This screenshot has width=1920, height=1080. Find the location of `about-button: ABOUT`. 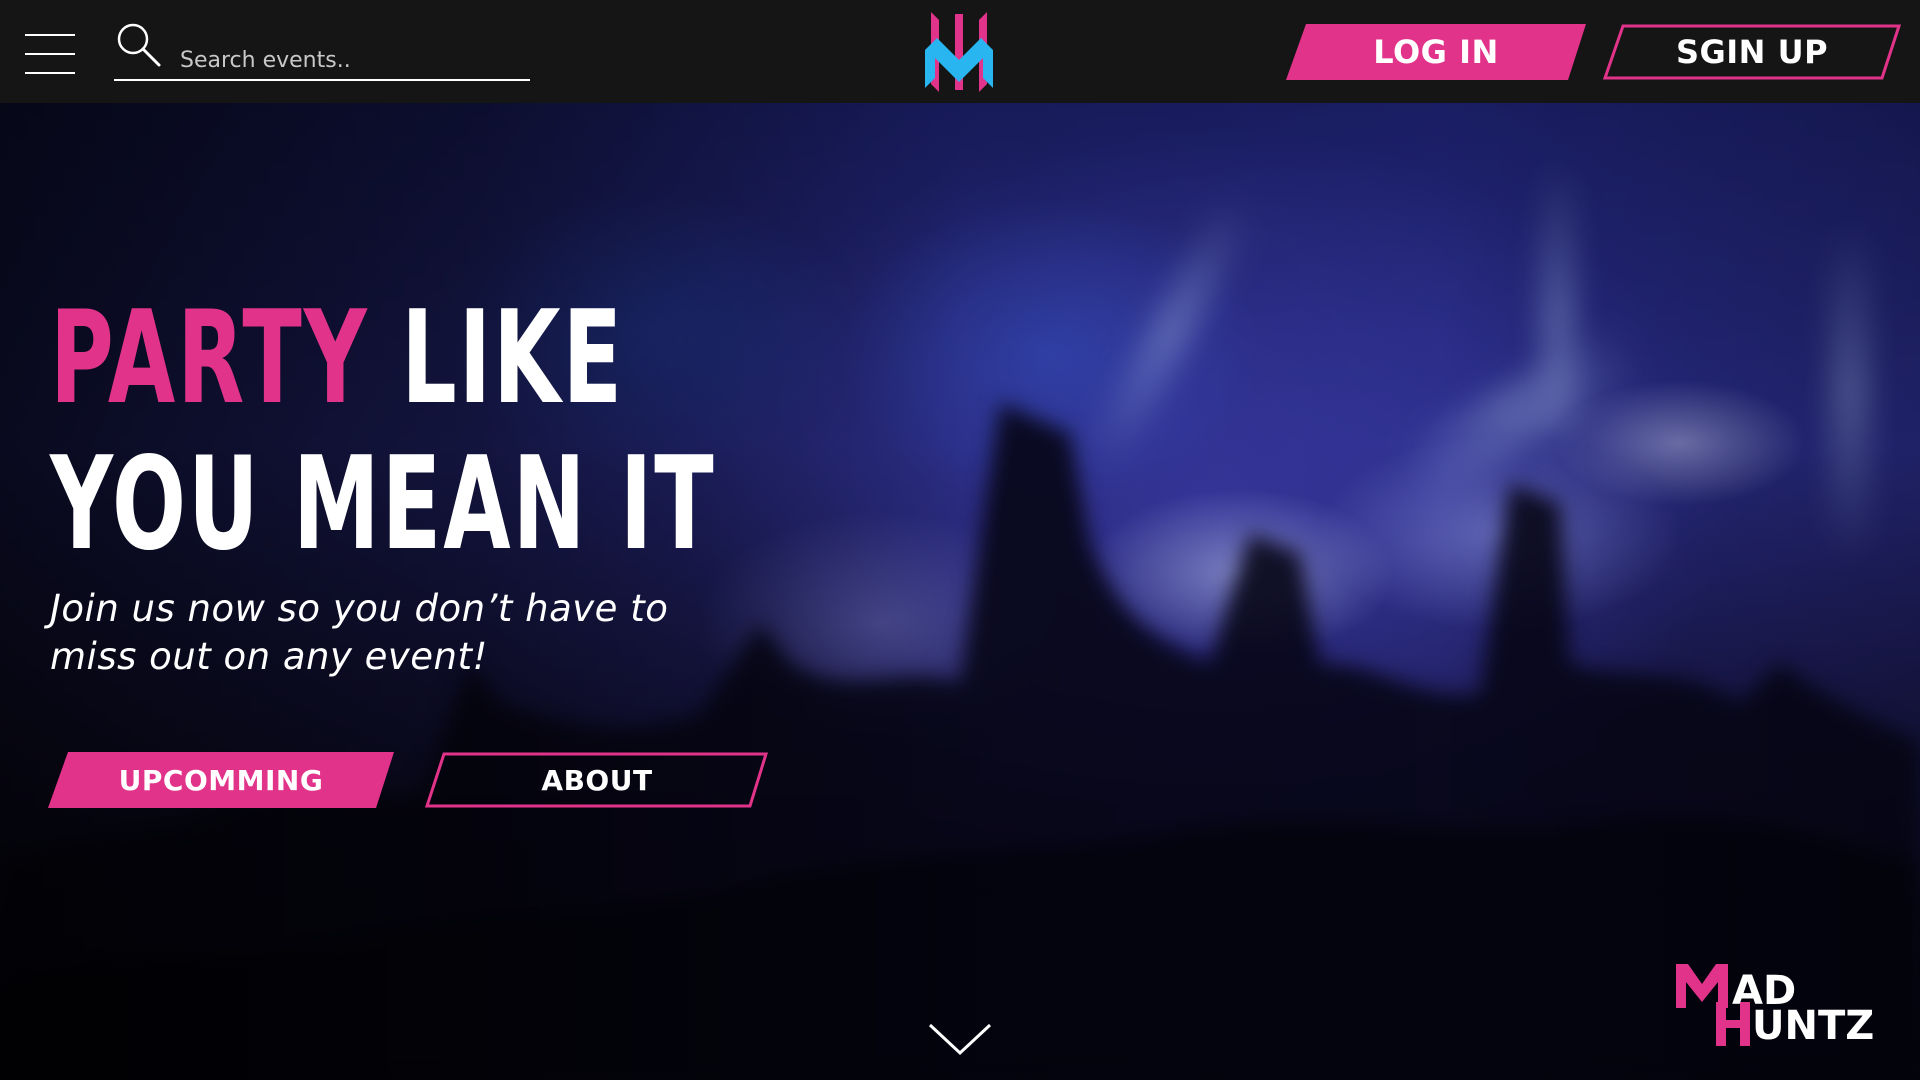

about-button: ABOUT is located at coordinates (597, 780).